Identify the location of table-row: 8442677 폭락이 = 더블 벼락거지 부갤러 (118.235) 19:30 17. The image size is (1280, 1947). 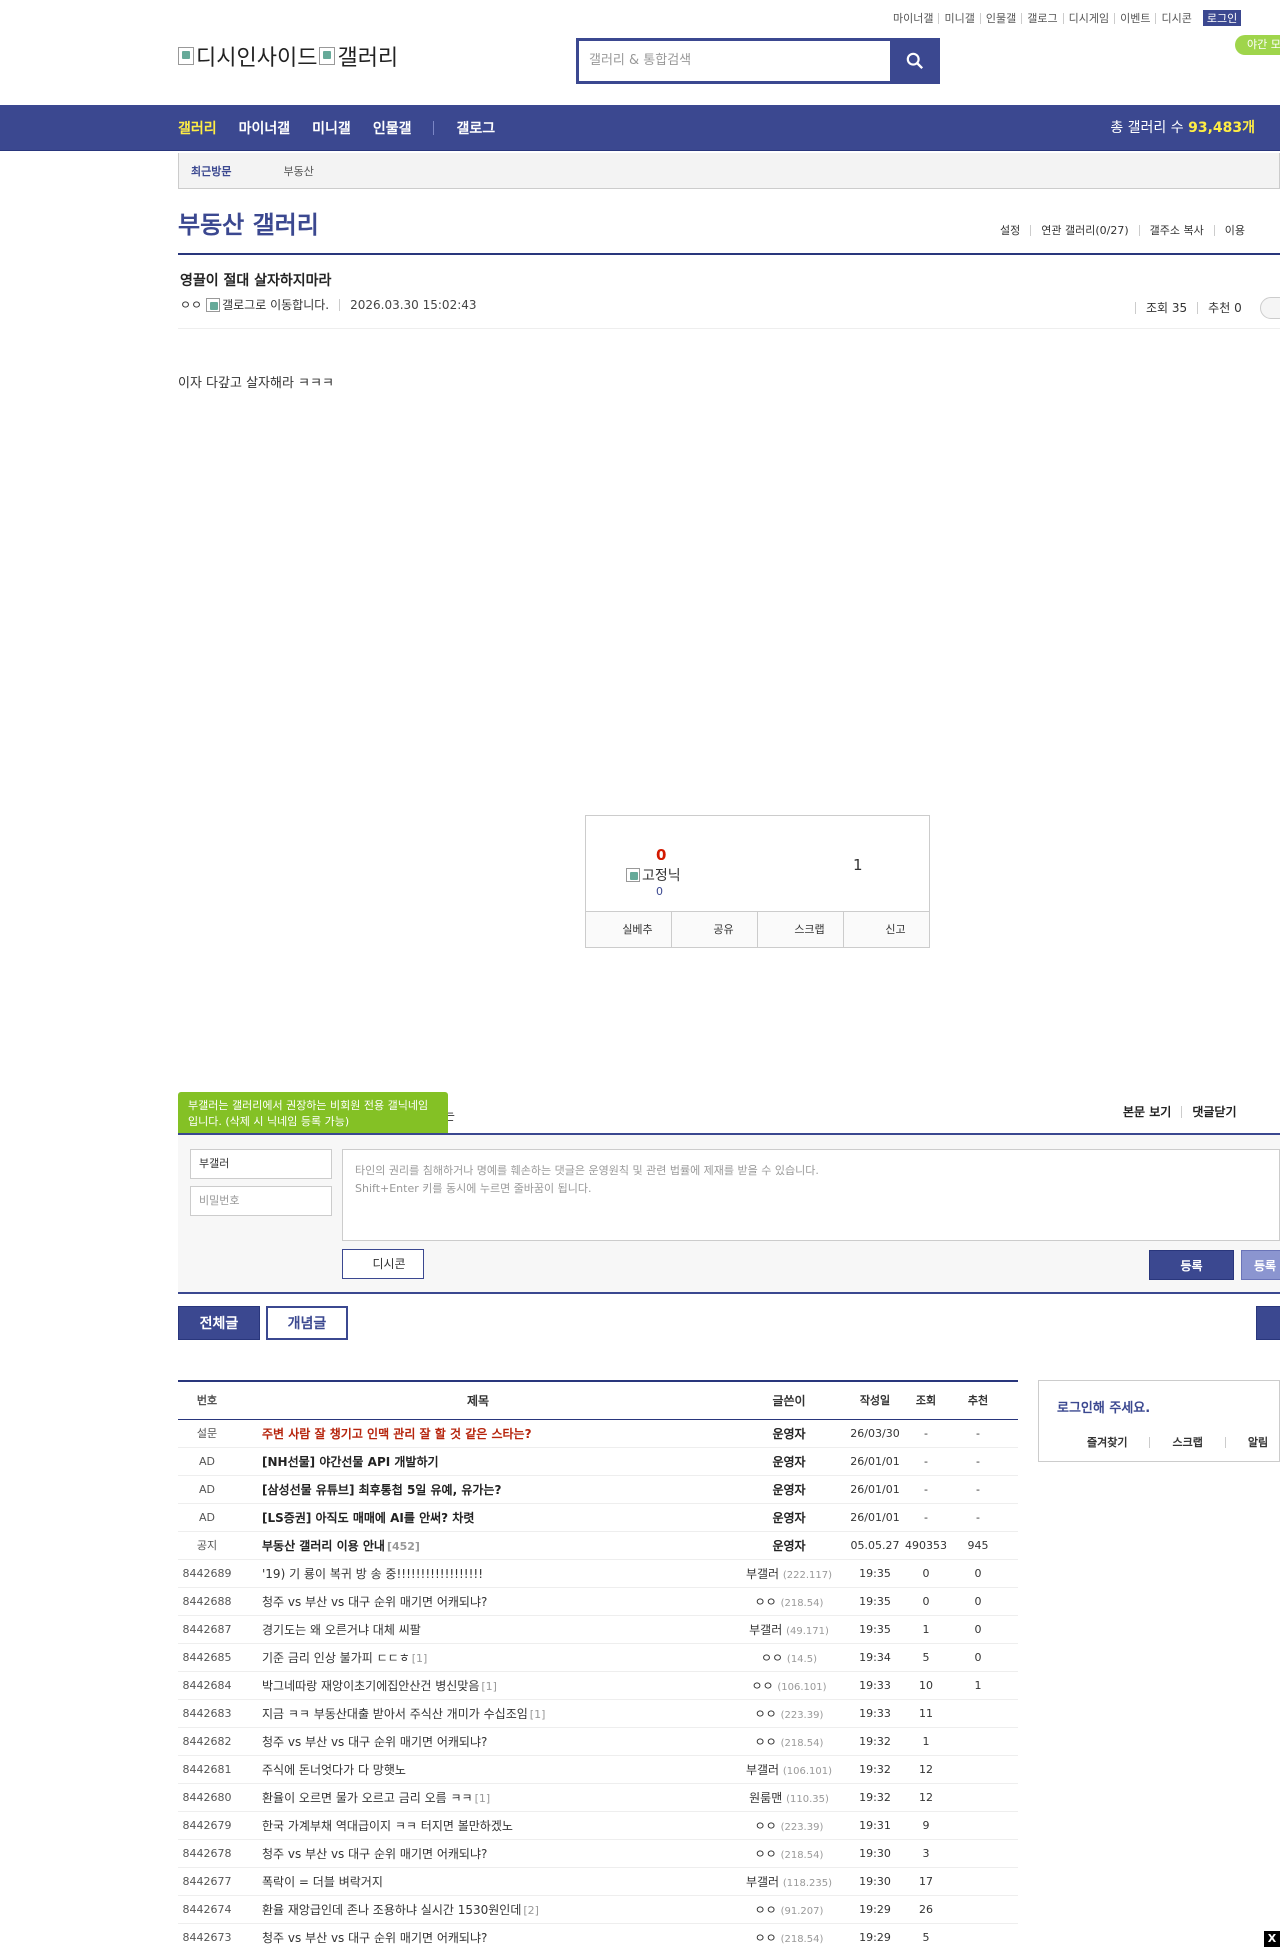
(598, 1882).